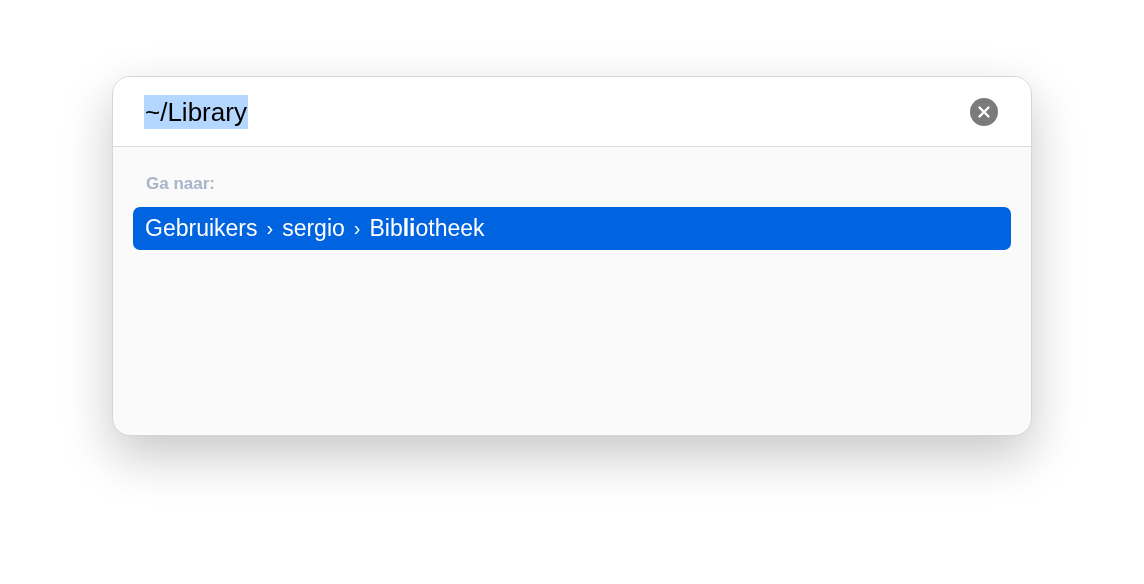 The height and width of the screenshot is (584, 1144). Describe the element at coordinates (313, 228) in the screenshot. I see `folder-name: sergio` at that location.